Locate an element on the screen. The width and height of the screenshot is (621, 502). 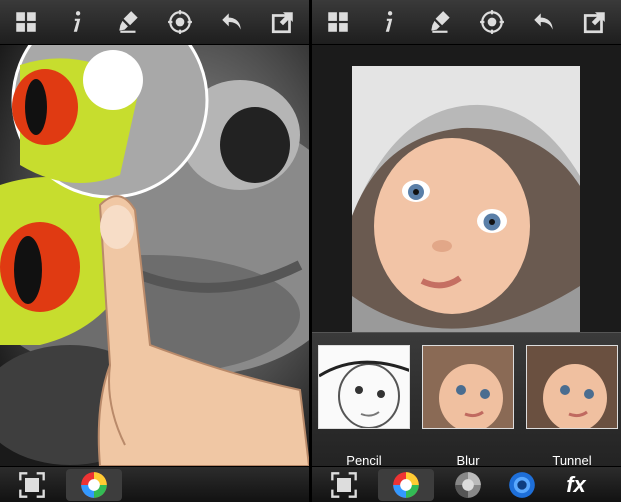
bottom-toolbar: fx is located at coordinates (466, 484).